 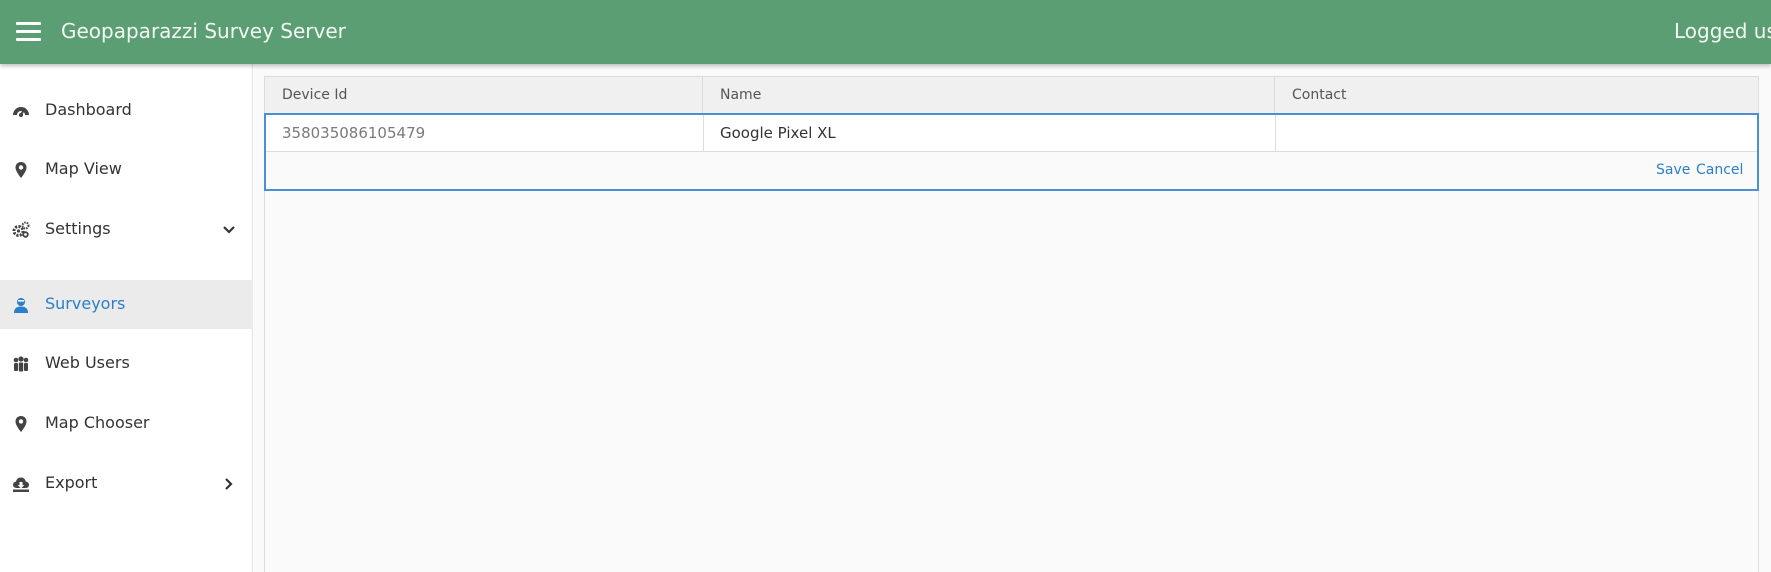 I want to click on sidebar-item-label: Export, so click(x=71, y=482).